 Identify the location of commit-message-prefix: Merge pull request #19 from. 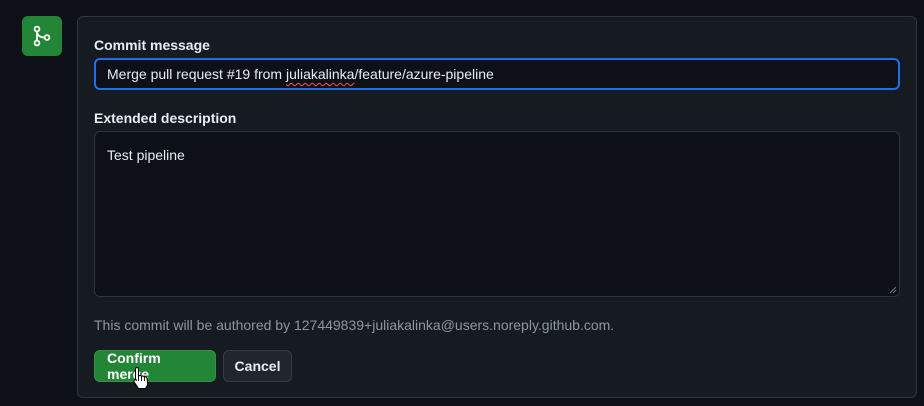
(196, 74).